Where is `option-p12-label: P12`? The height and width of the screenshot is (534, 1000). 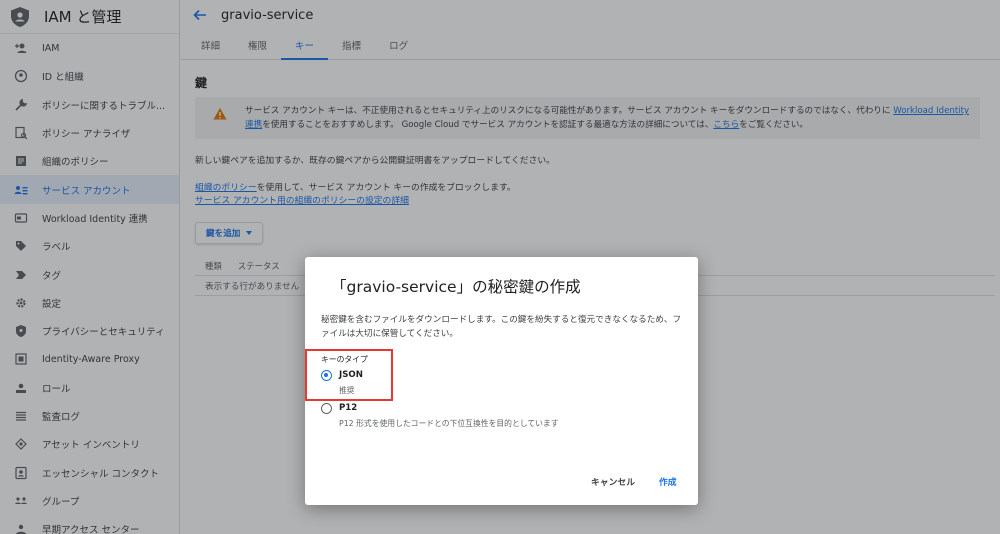
option-p12-label: P12 is located at coordinates (348, 408).